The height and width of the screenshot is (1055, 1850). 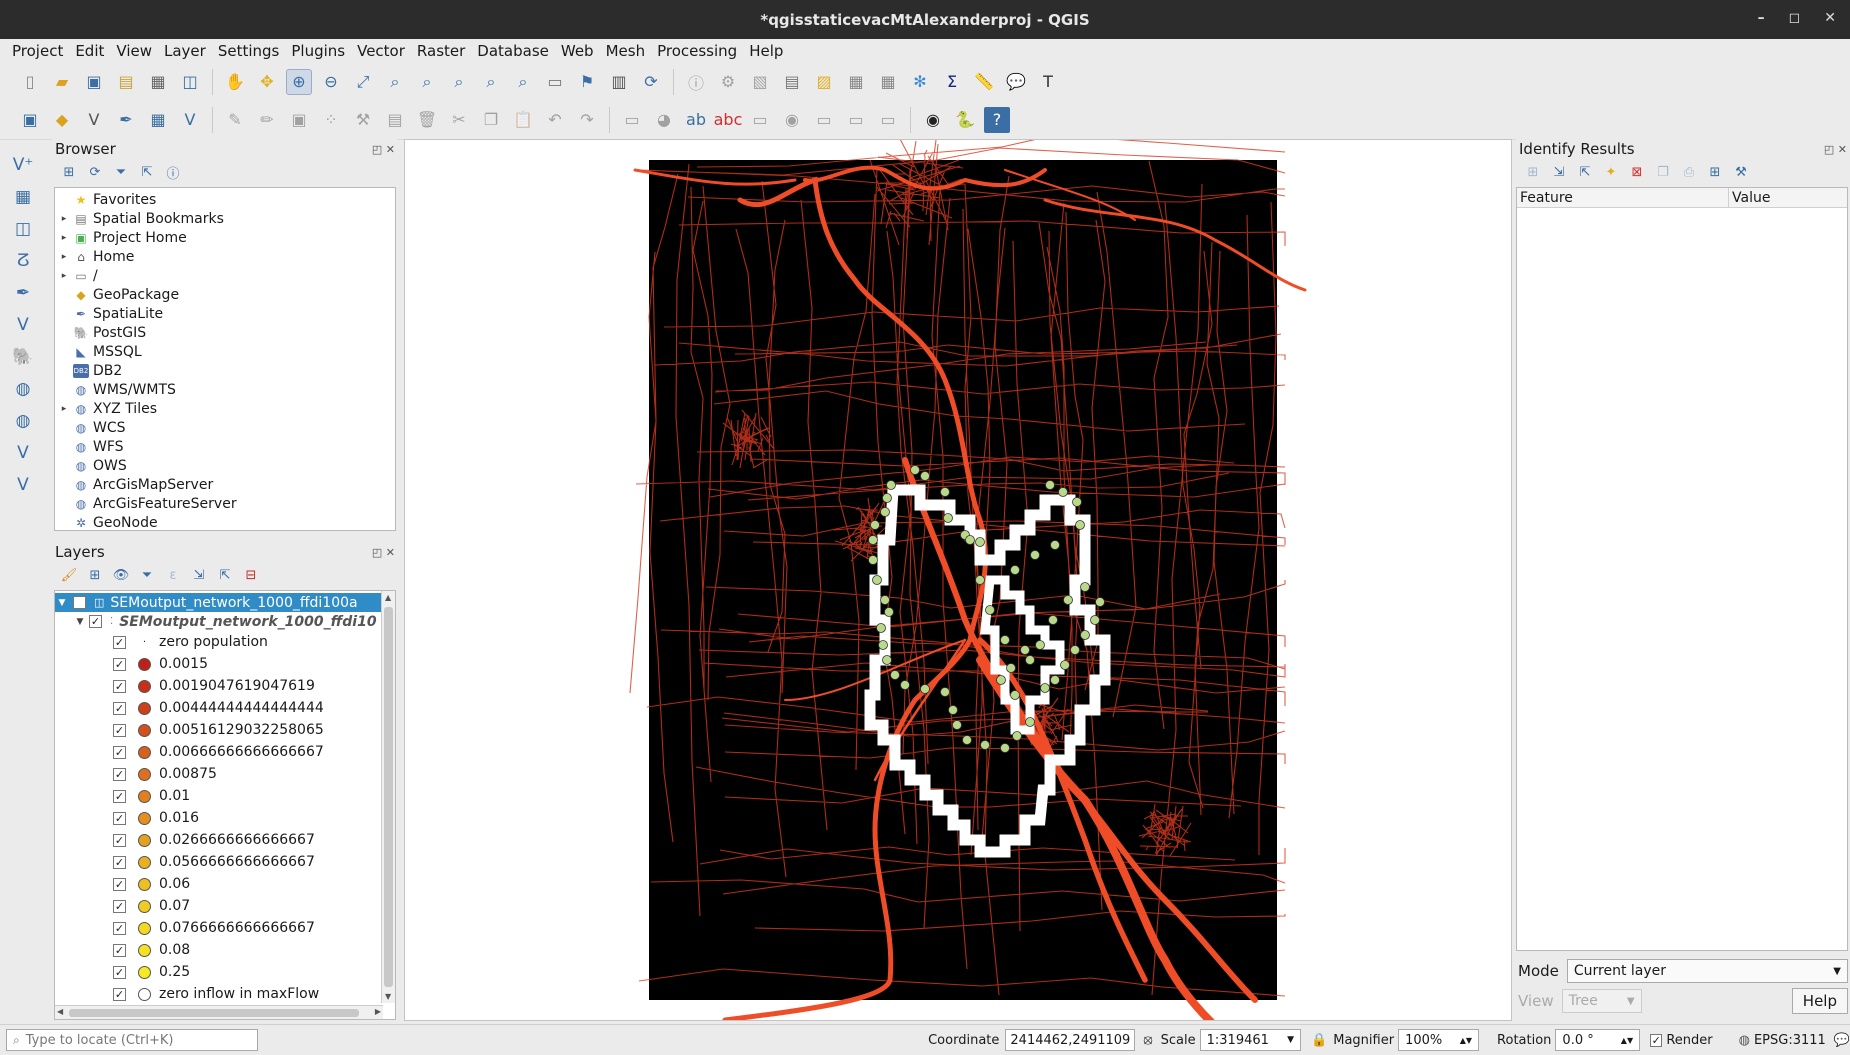 What do you see at coordinates (23, 165) in the screenshot?
I see `add-vector-layer-icon: V⁺` at bounding box center [23, 165].